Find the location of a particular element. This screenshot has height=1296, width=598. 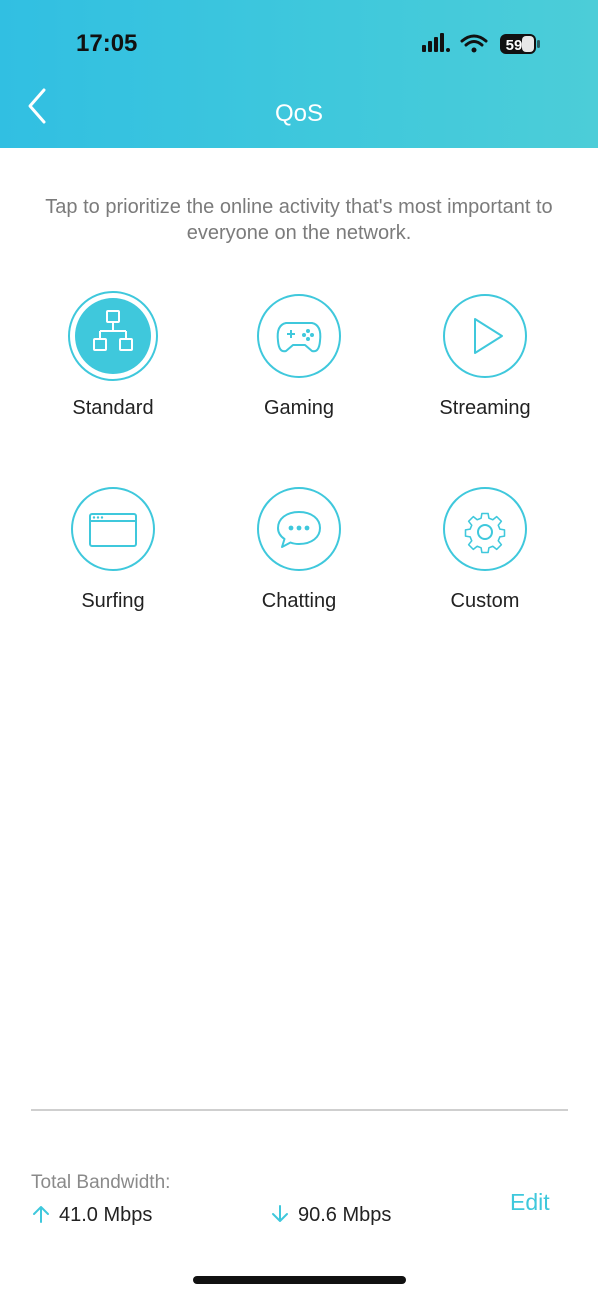

upload-speed-value: 41.0 Mbps is located at coordinates (106, 1215).